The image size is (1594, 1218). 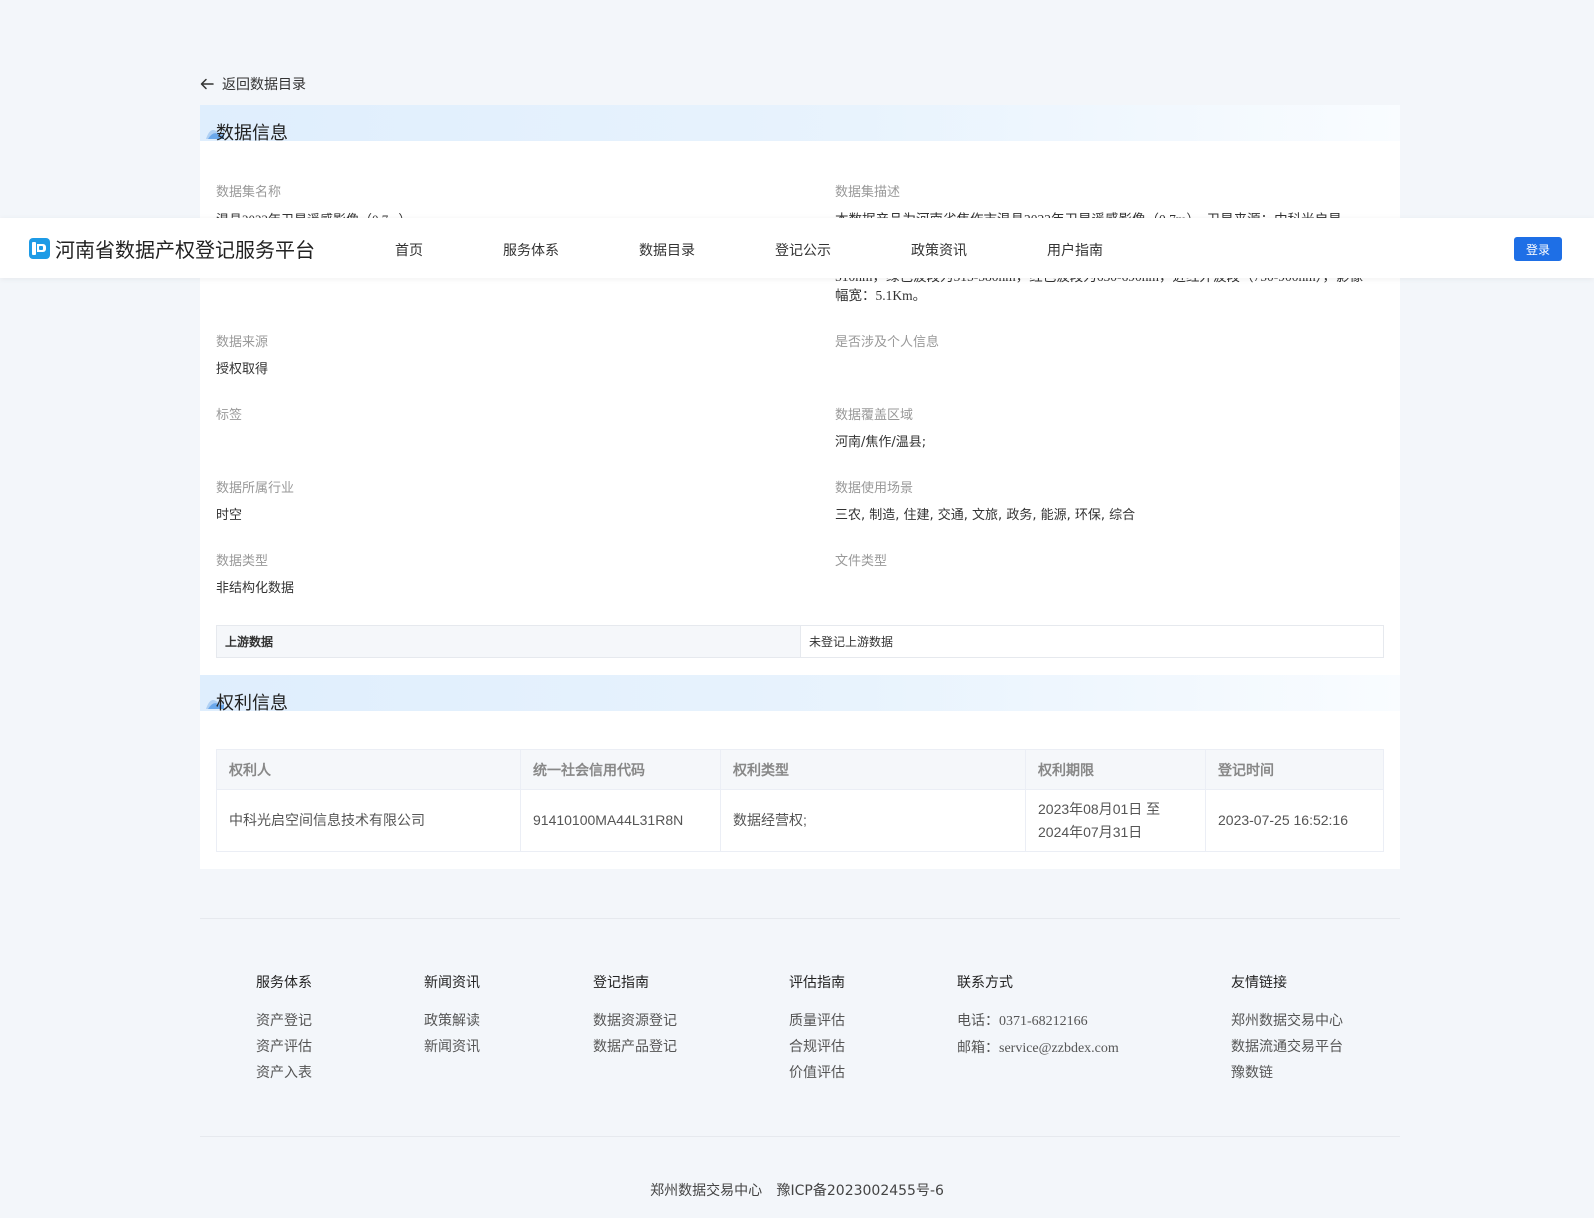 I want to click on personal-info-label: 是否涉及个人信息, so click(x=887, y=342).